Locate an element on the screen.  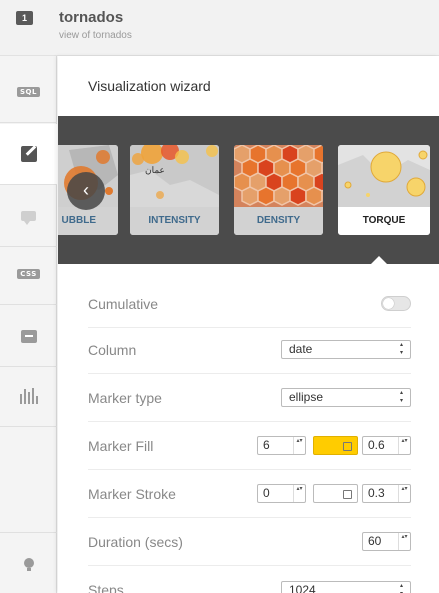
row-marker-type: Marker type ellipse is located at coordinates (249, 398).